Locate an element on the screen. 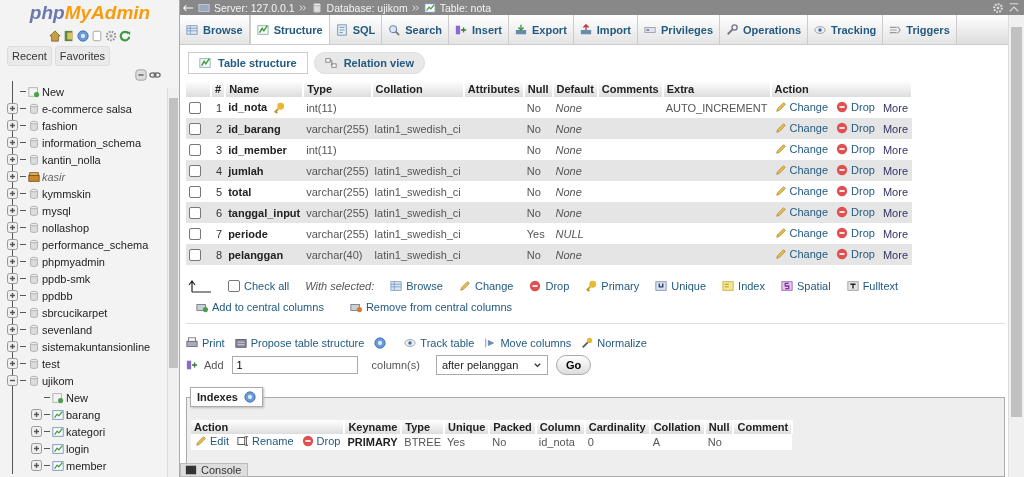 This screenshot has width=1024, height=477. tab: Operations is located at coordinates (764, 29).